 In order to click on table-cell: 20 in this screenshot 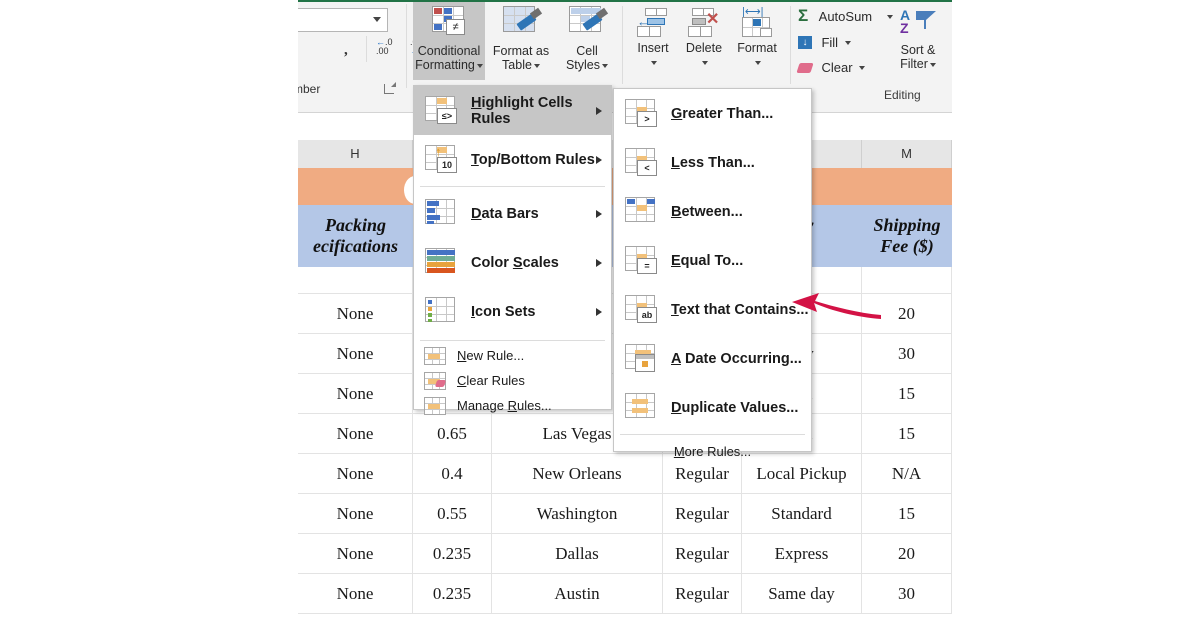, I will do `click(907, 554)`.